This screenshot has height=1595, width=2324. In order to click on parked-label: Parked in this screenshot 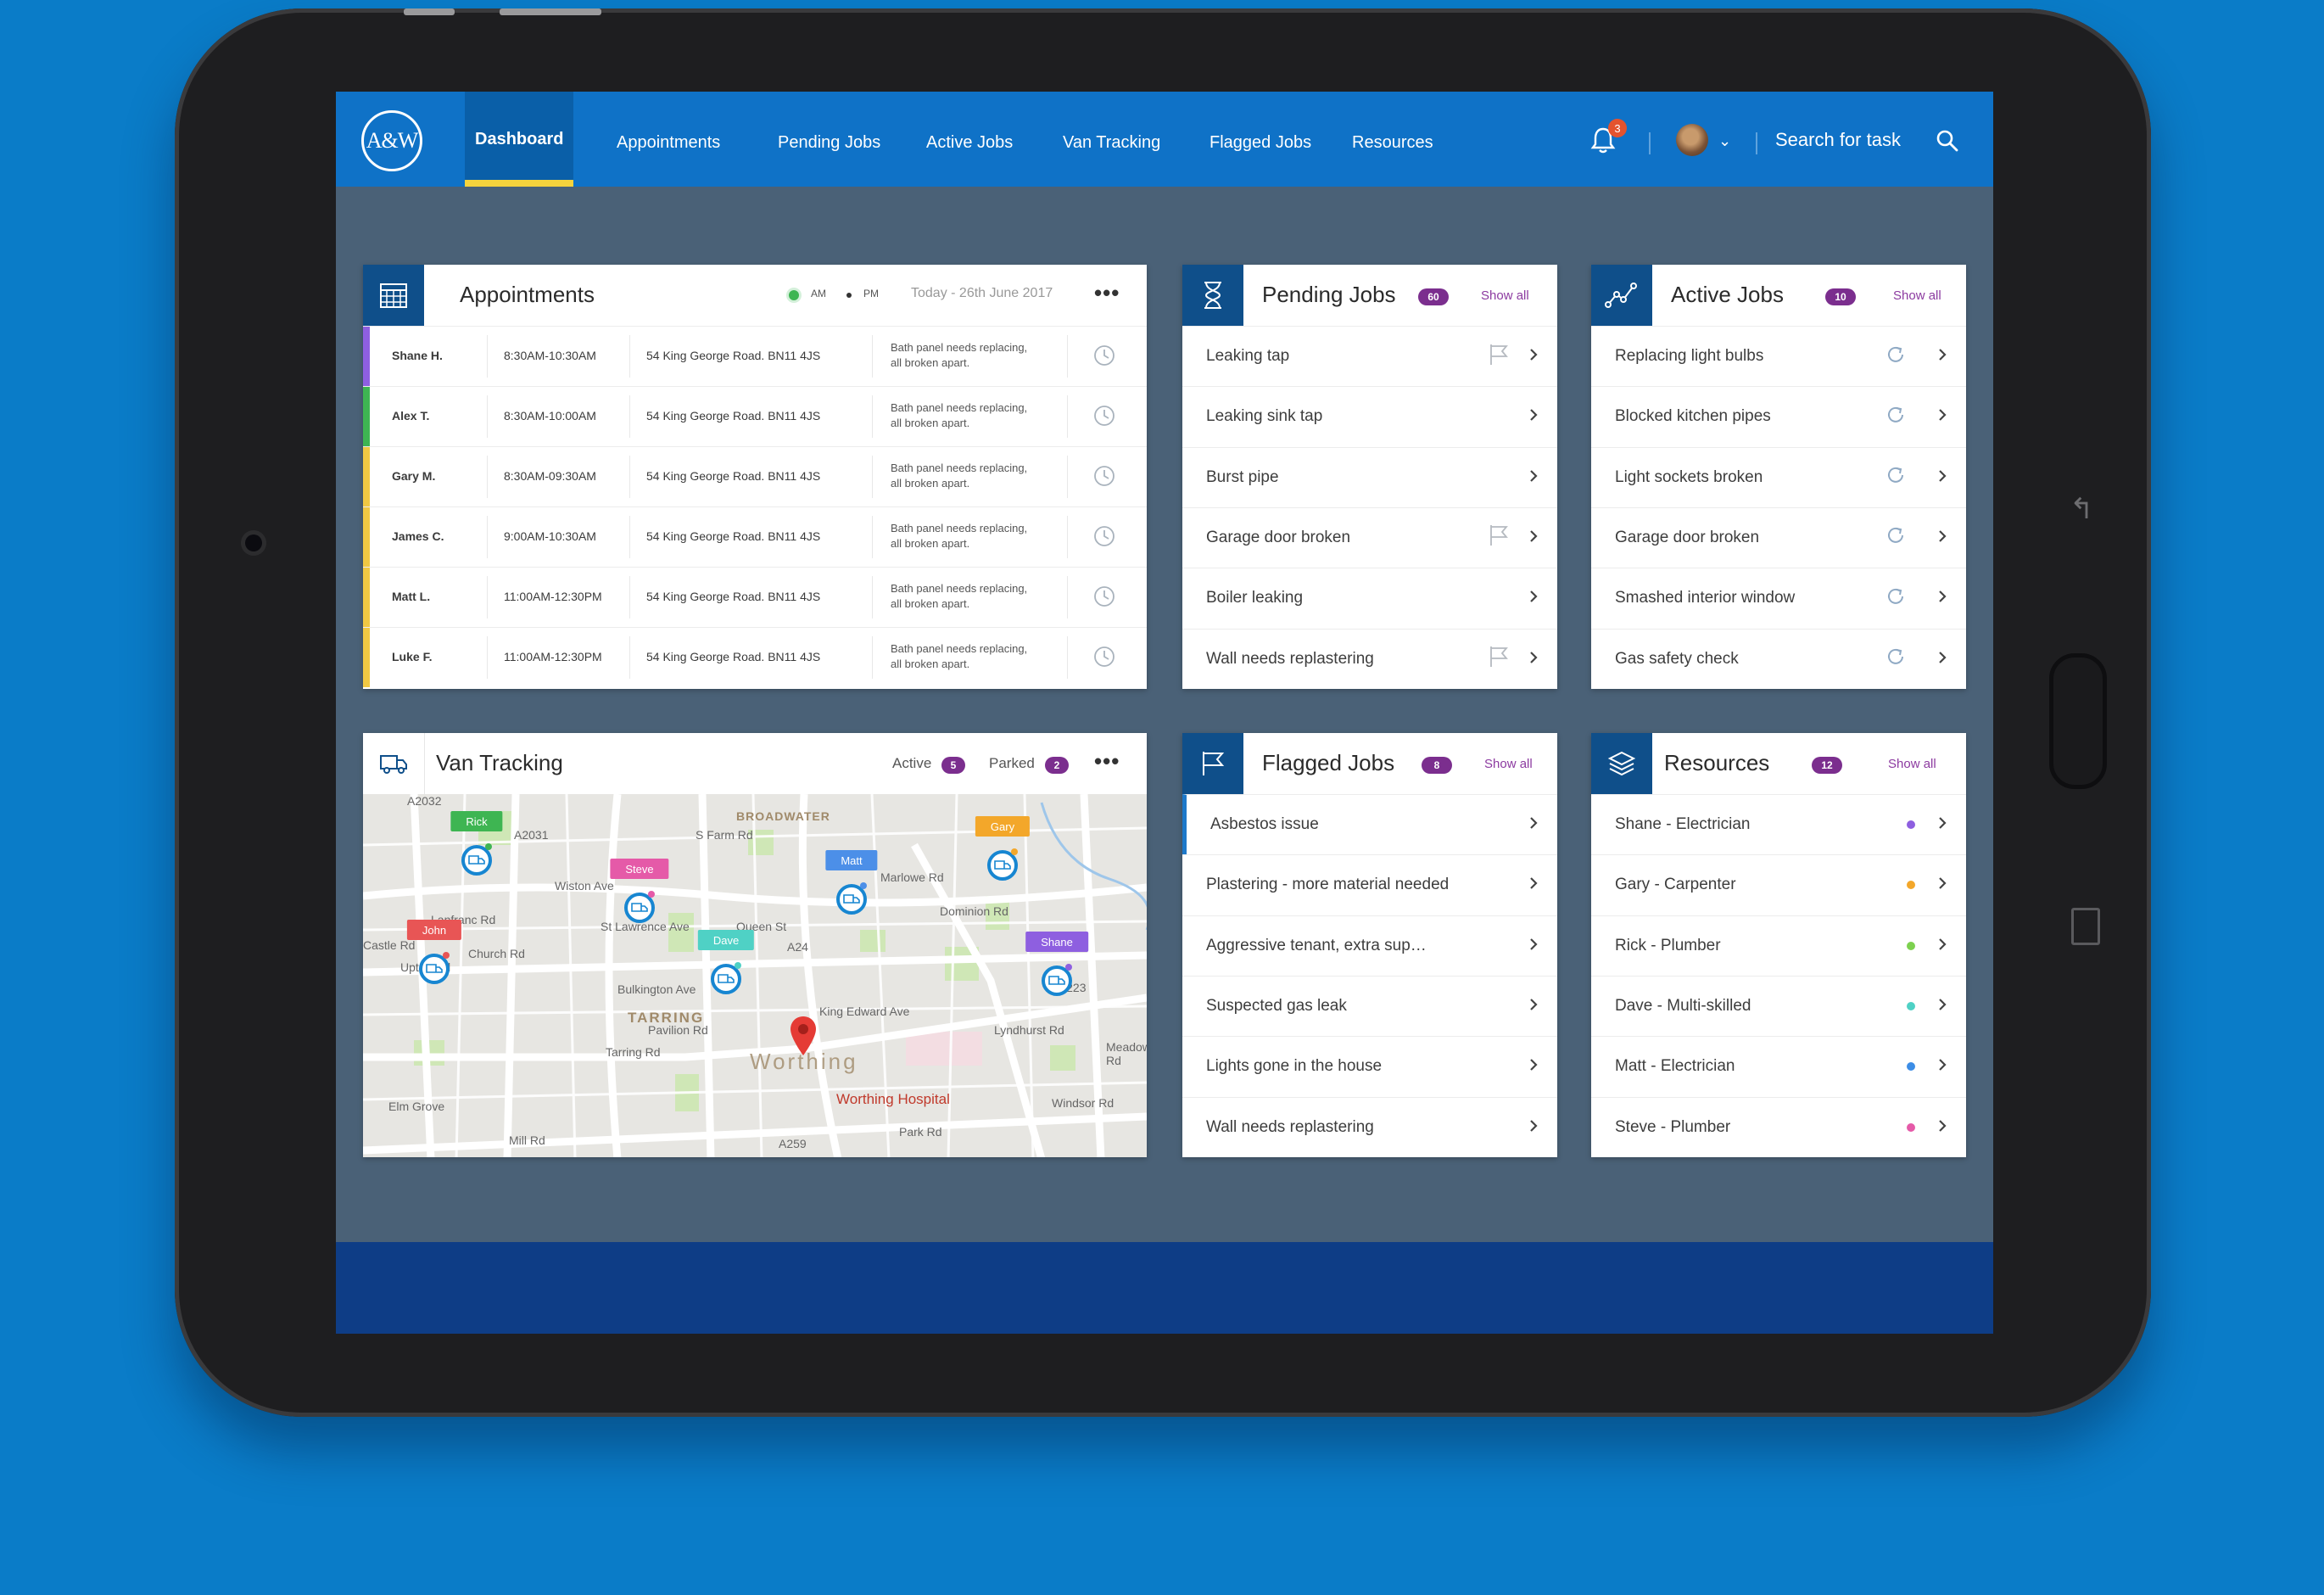, I will do `click(1012, 763)`.